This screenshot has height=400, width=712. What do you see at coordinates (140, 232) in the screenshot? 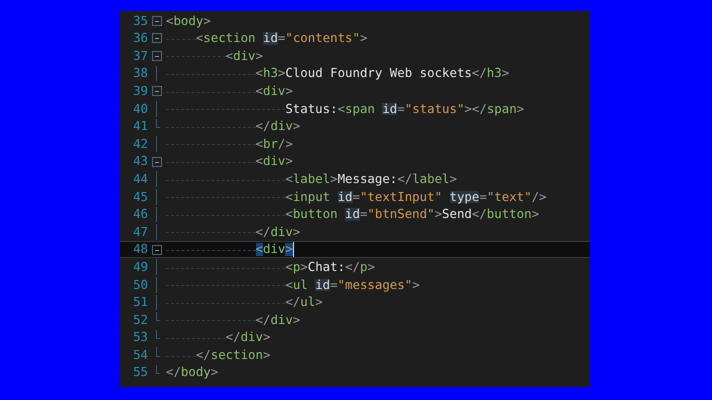
I see `line-number: 47` at bounding box center [140, 232].